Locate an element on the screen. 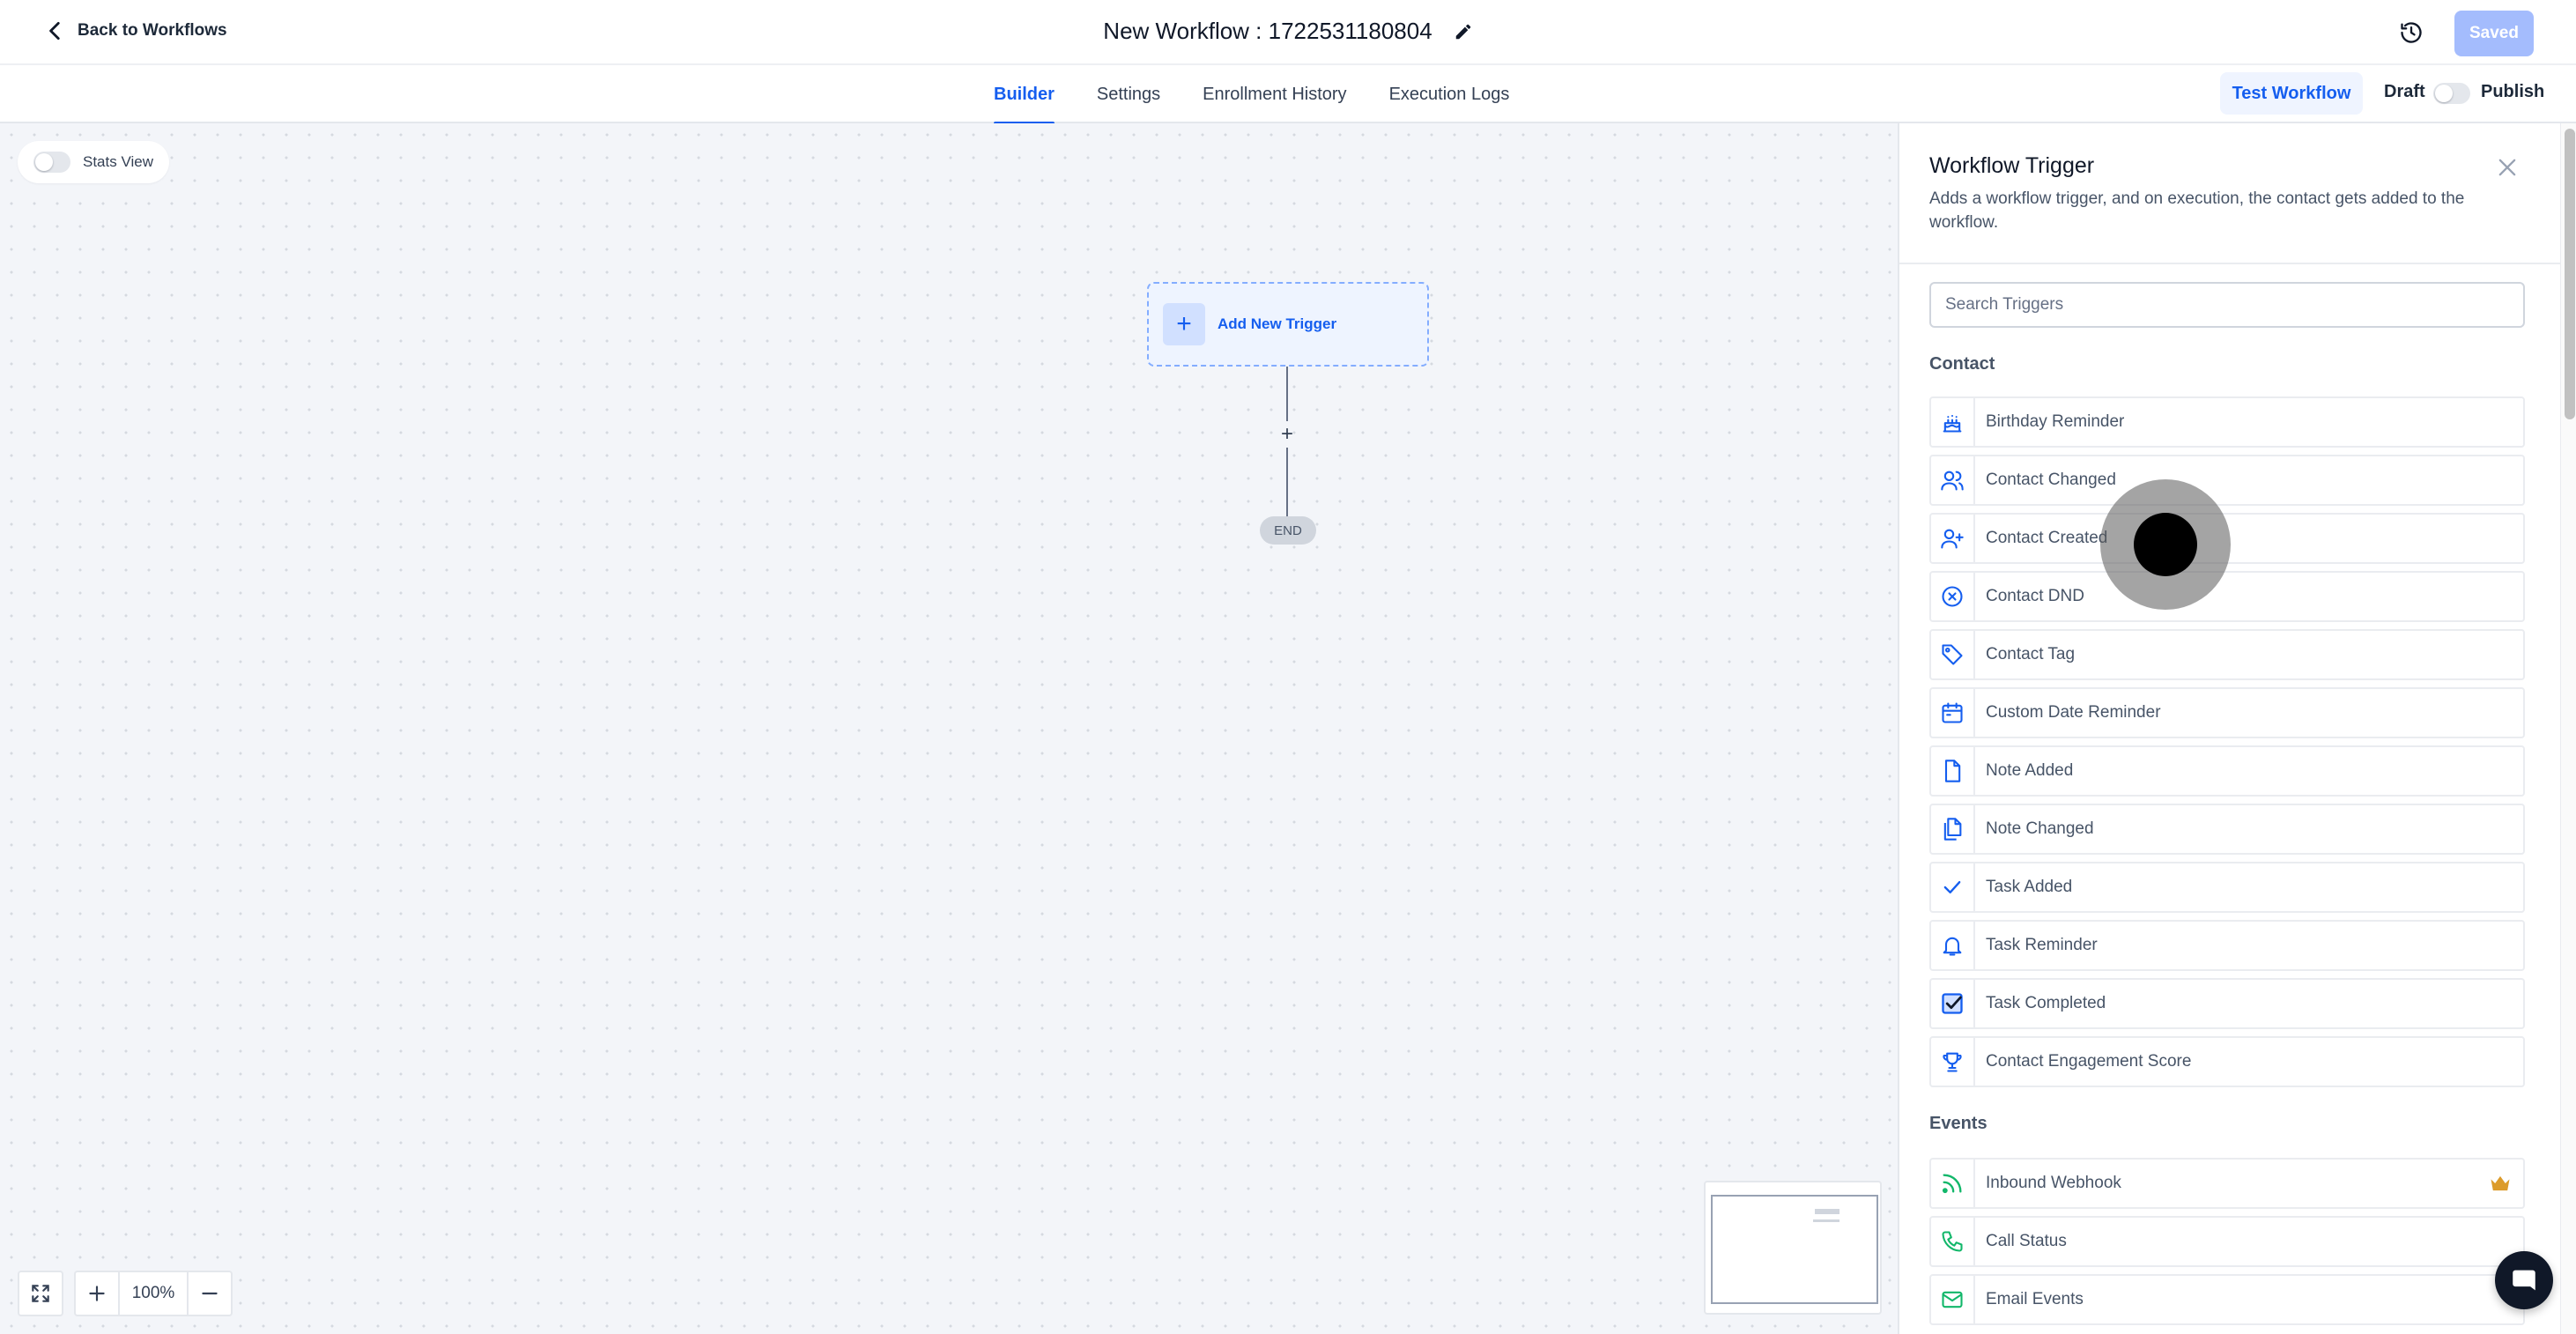 The width and height of the screenshot is (2576, 1334). close-icon is located at coordinates (2507, 167).